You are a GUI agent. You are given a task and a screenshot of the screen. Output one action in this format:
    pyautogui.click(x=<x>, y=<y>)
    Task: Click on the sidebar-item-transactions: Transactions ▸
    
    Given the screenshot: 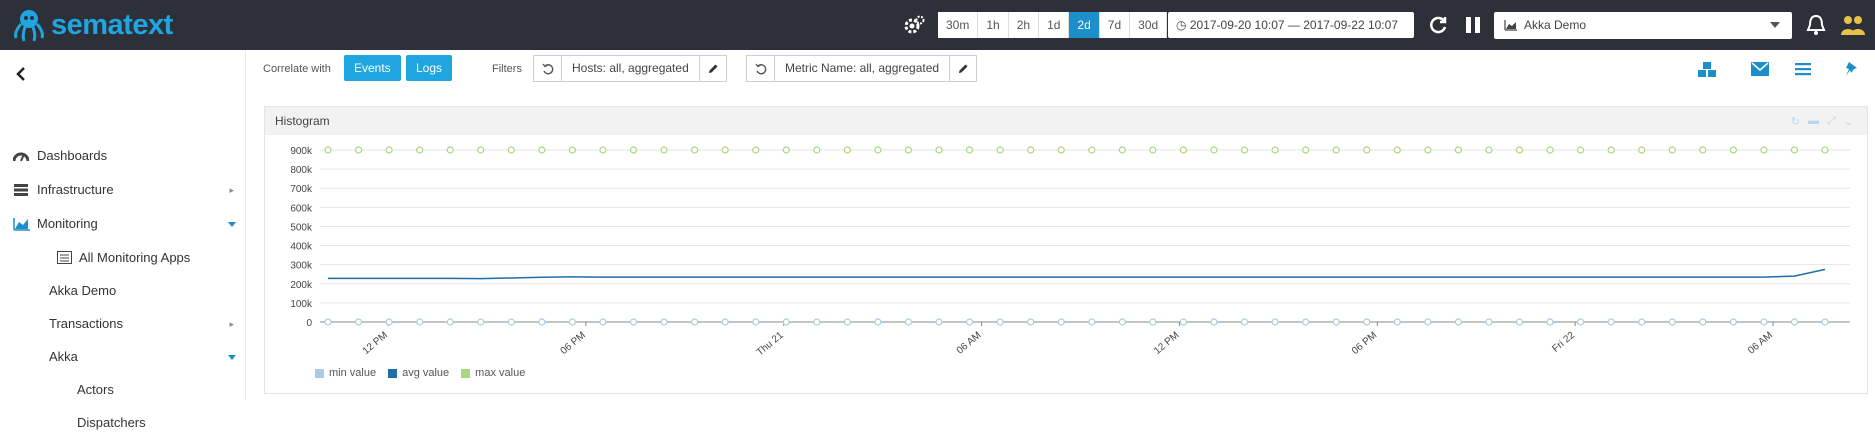 What is the action you would take?
    pyautogui.click(x=123, y=324)
    